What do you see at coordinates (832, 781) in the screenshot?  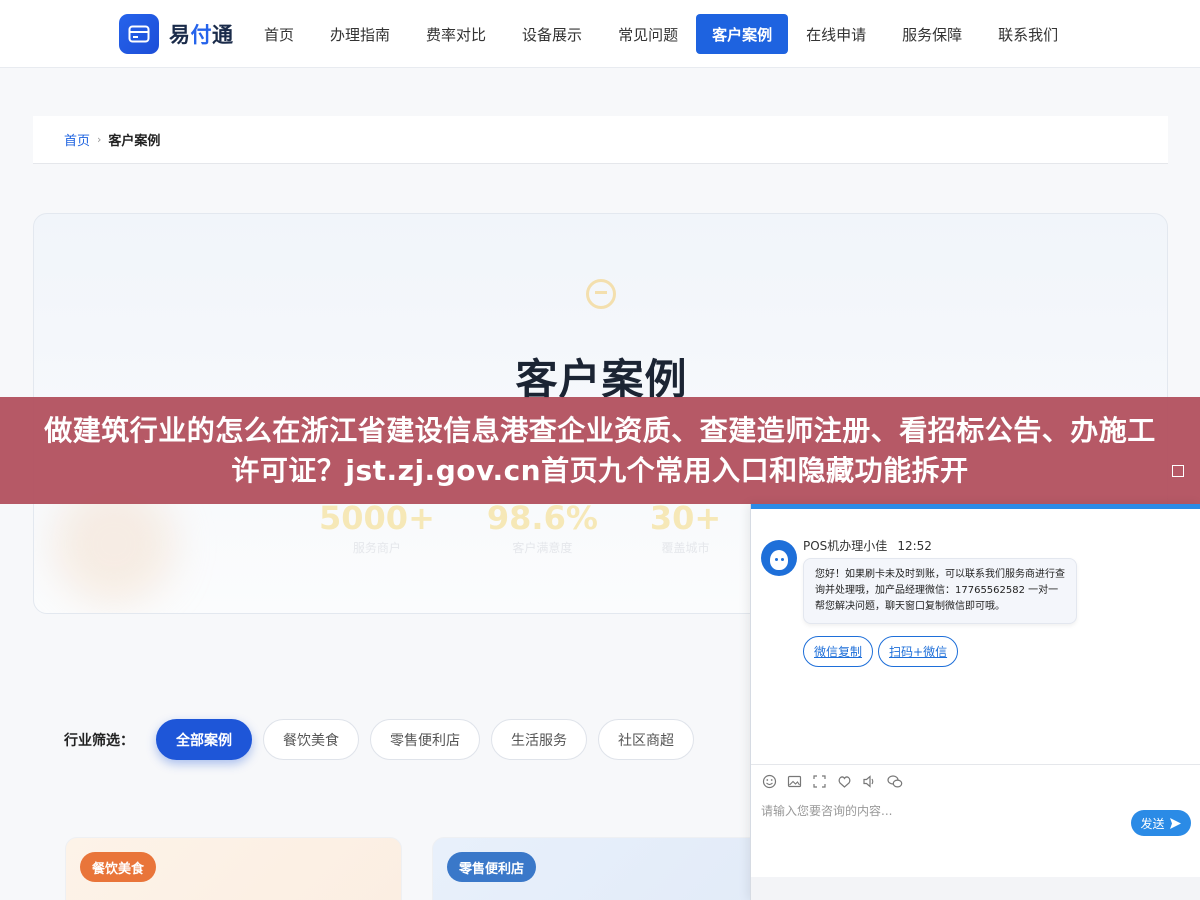 I see `chat-toolbar` at bounding box center [832, 781].